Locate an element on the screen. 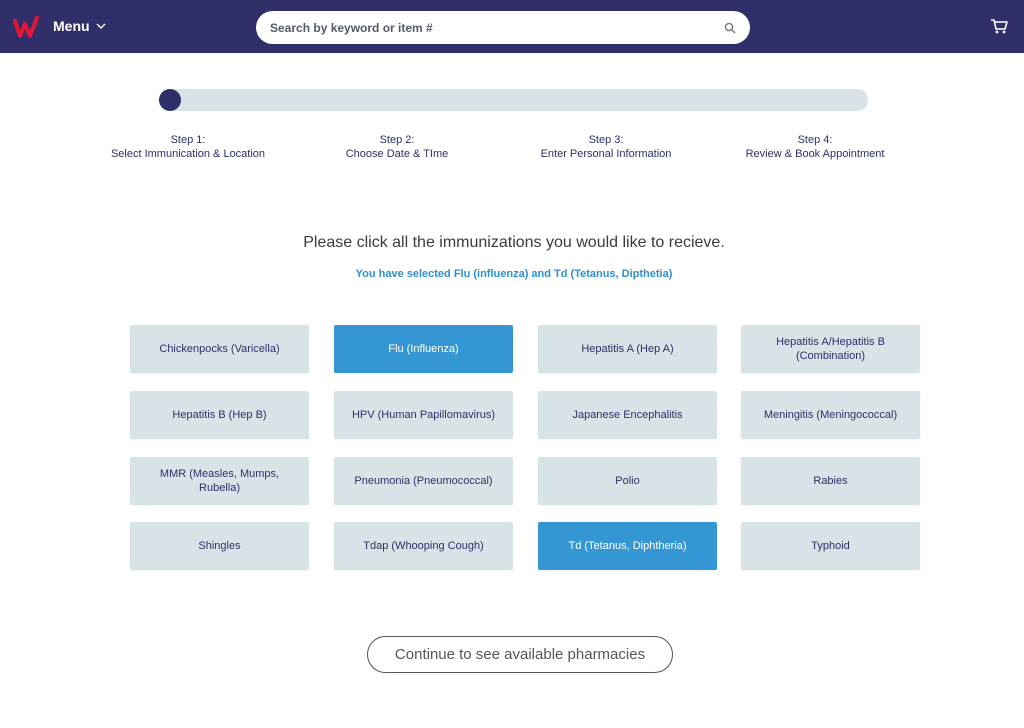 The height and width of the screenshot is (728, 1024). chevron-down-icon is located at coordinates (101, 26).